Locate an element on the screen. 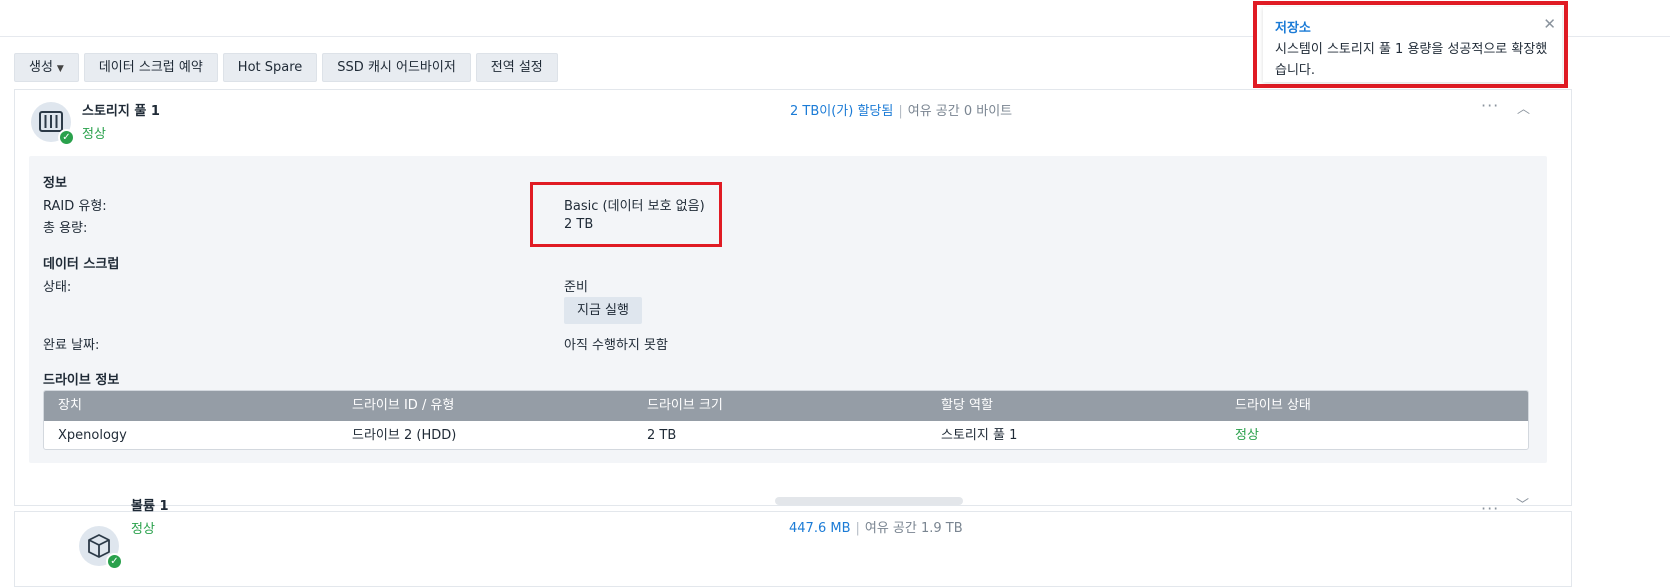  ssd-cache-advisor-button: SSD 캐시 어드바이저 is located at coordinates (396, 67).